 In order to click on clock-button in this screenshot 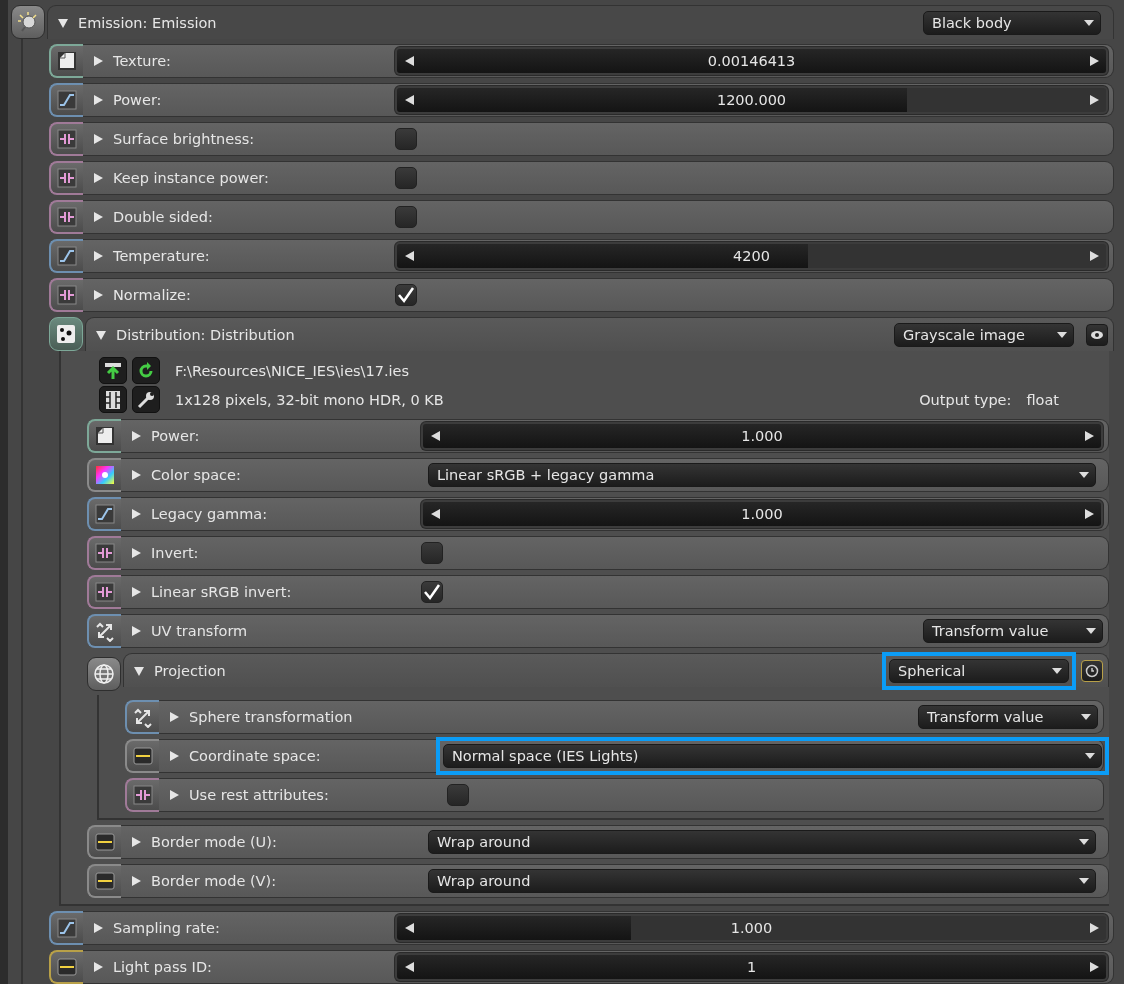, I will do `click(1092, 670)`.